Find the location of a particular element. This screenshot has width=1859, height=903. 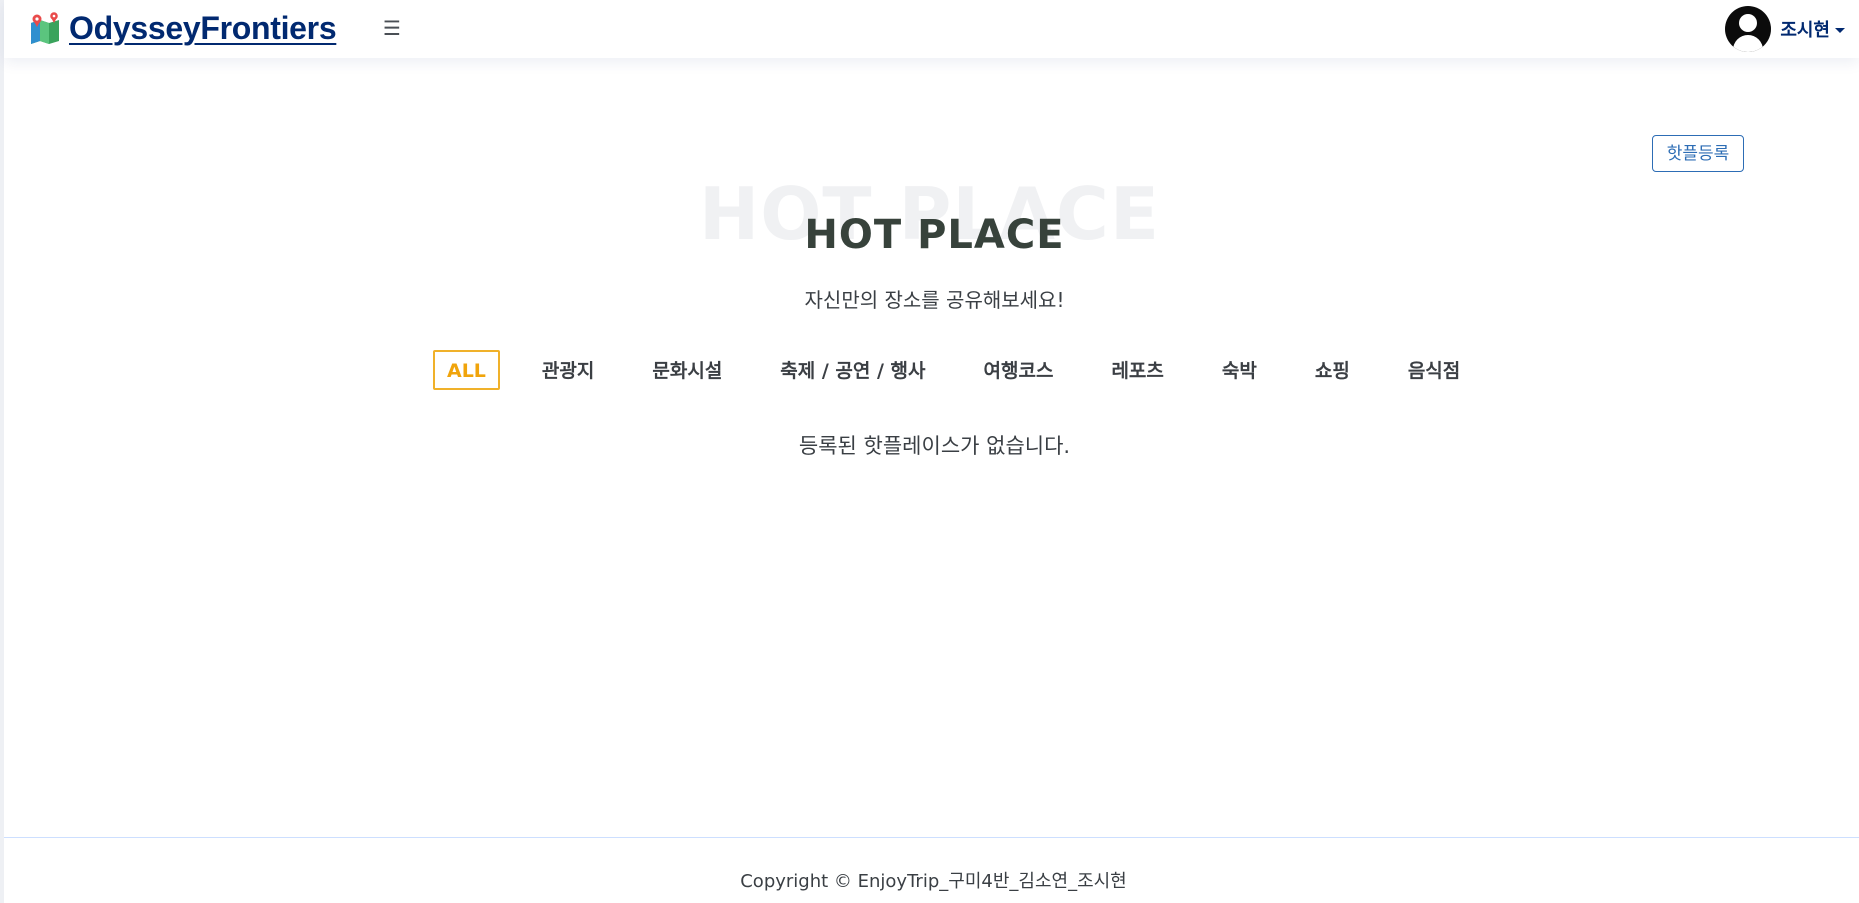

filter-leisure-sports: 레포츠 is located at coordinates (1137, 370).